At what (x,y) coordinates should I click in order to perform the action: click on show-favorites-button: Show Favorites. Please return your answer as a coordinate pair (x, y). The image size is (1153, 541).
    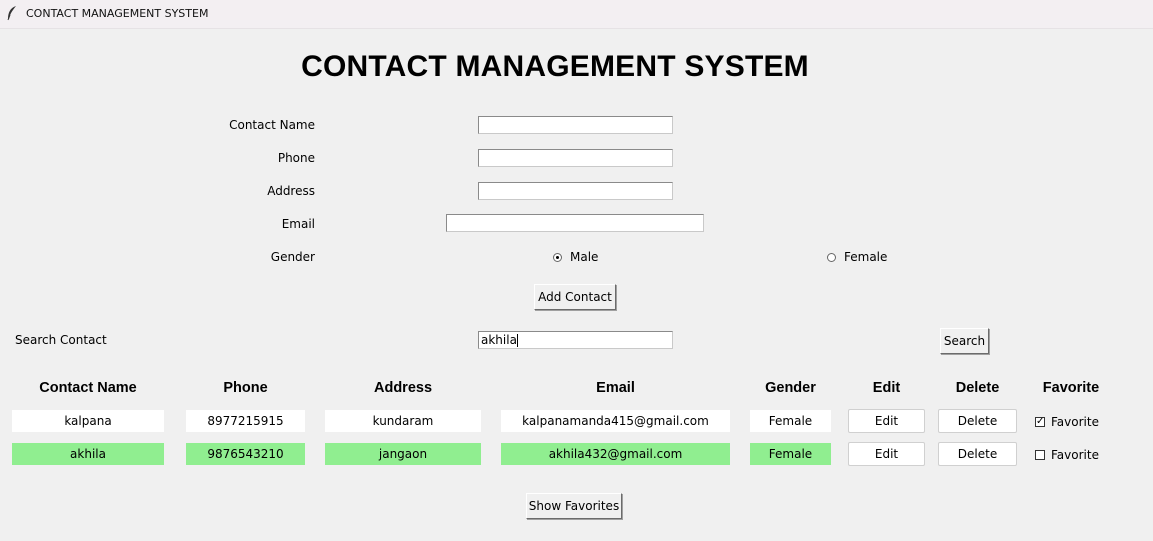
    Looking at the image, I should click on (574, 506).